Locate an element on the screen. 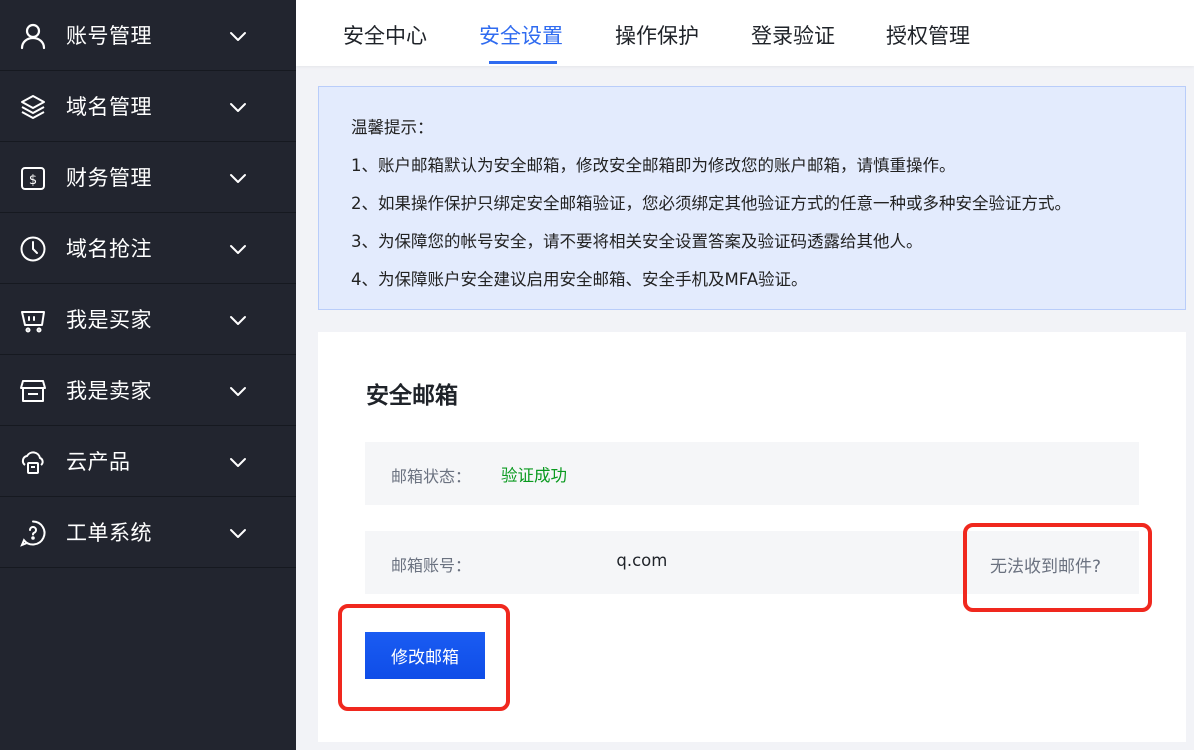 The width and height of the screenshot is (1194, 750). tab-login-verification: 登录验证 is located at coordinates (793, 35).